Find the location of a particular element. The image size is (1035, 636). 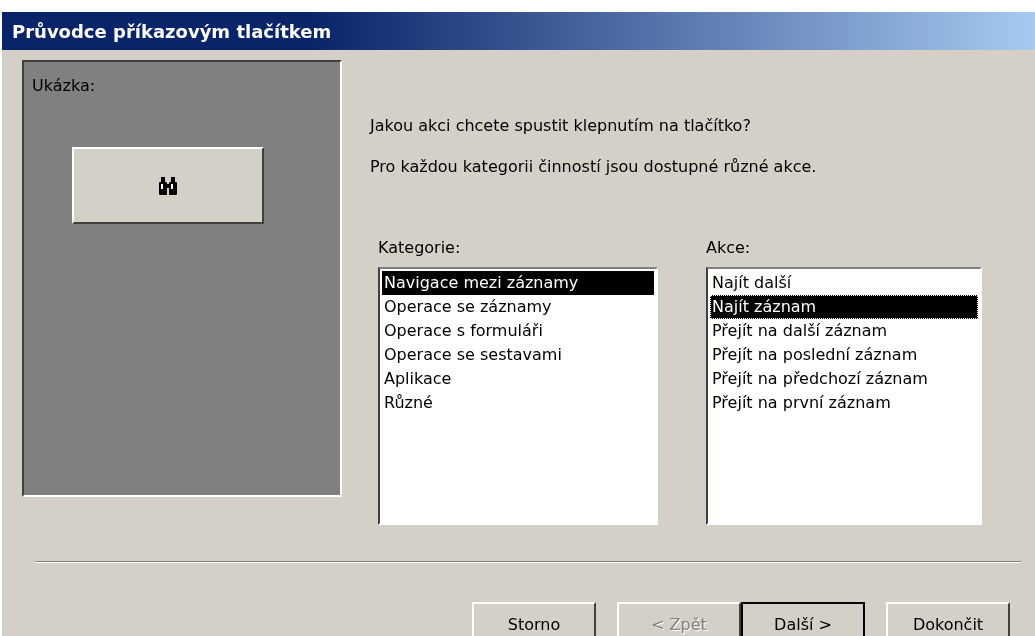

category-item: Operace se záznamy is located at coordinates (518, 307).